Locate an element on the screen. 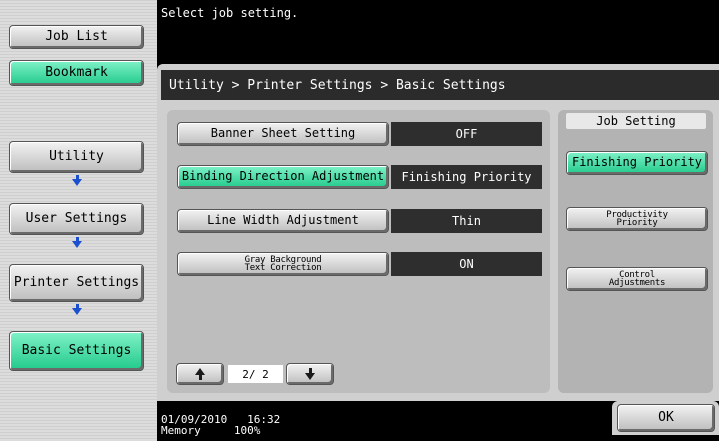 The height and width of the screenshot is (441, 719). banner-sheet-value: OFF is located at coordinates (466, 134).